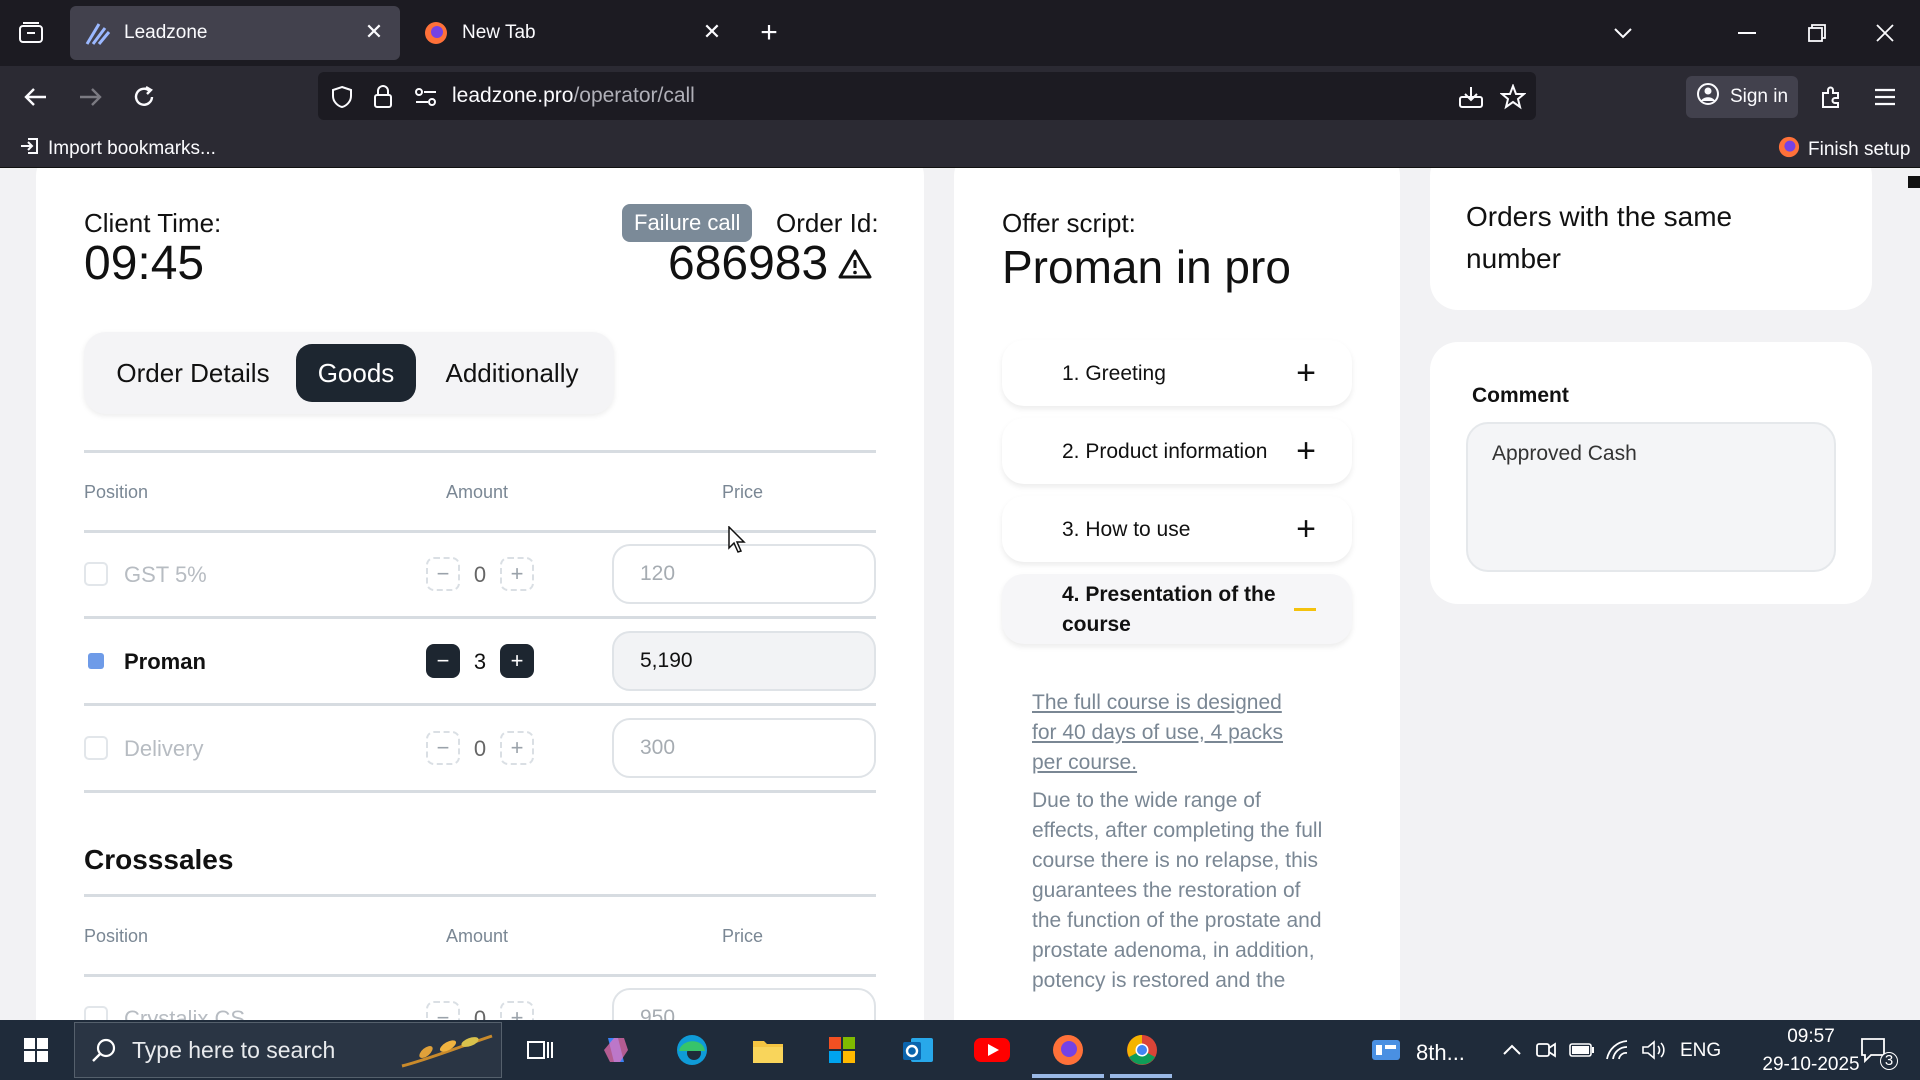  What do you see at coordinates (1831, 97) in the screenshot?
I see `extensions-puzzle-icon` at bounding box center [1831, 97].